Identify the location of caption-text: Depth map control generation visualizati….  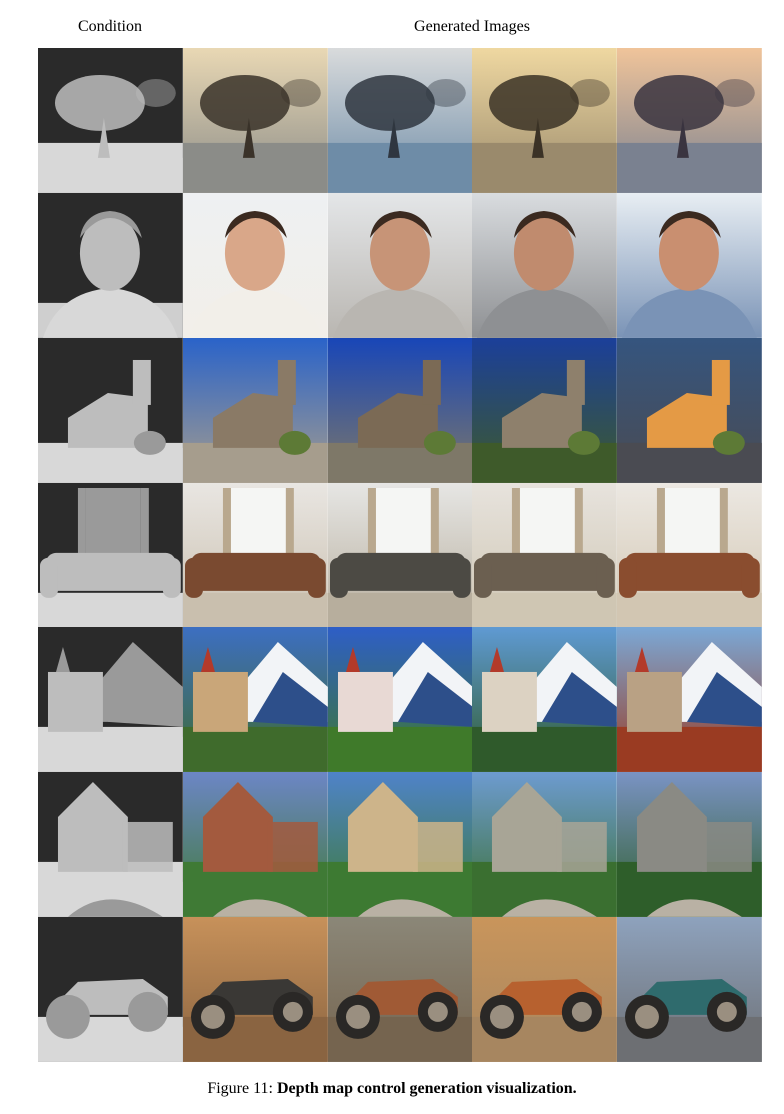
(426, 1088).